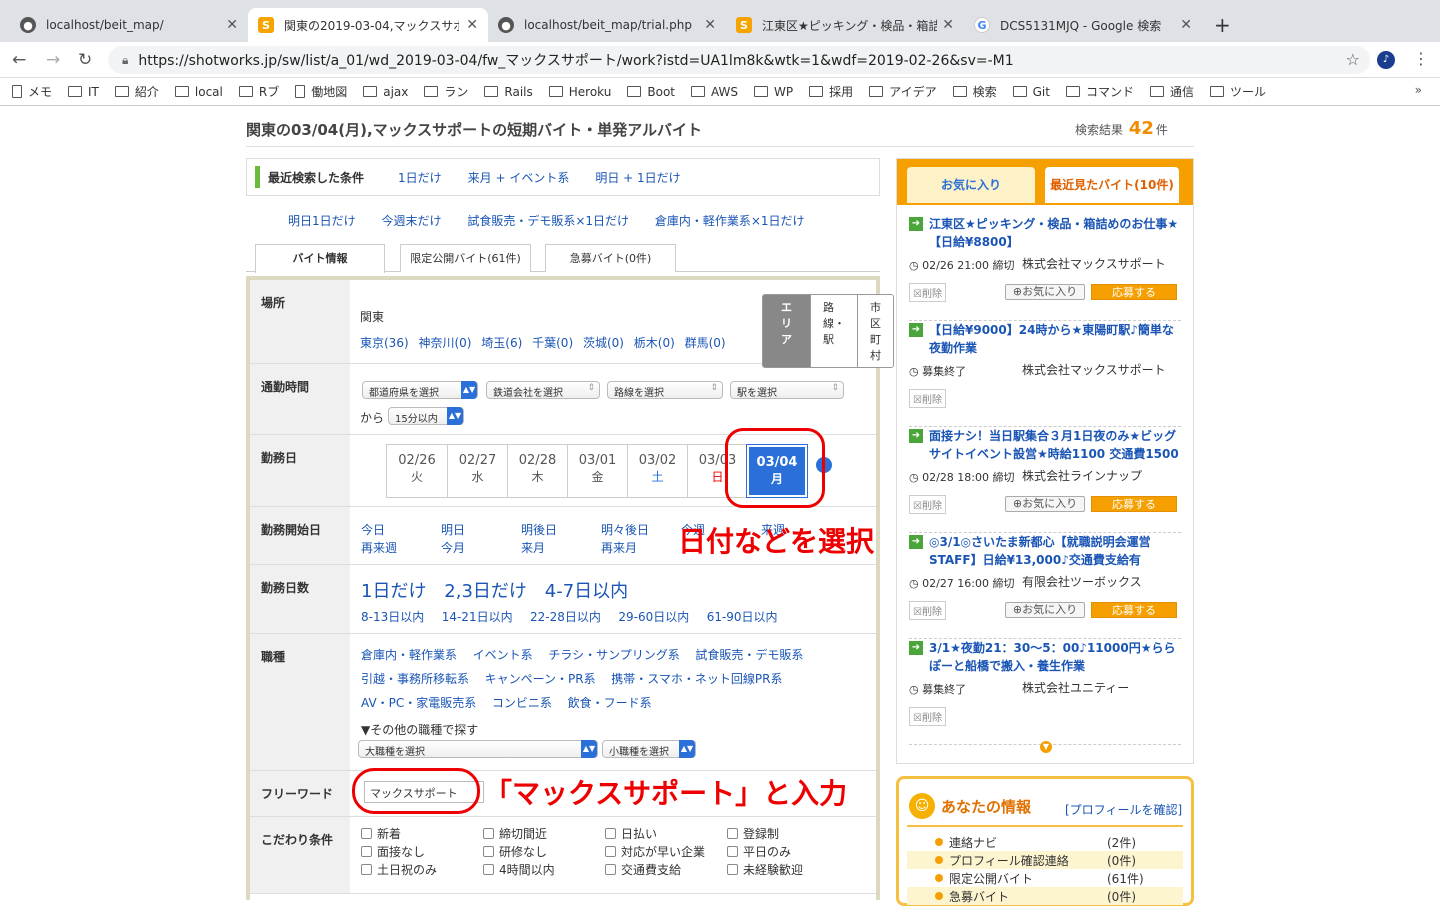  What do you see at coordinates (522, 703) in the screenshot?
I see `job-type-link: コンビニ系` at bounding box center [522, 703].